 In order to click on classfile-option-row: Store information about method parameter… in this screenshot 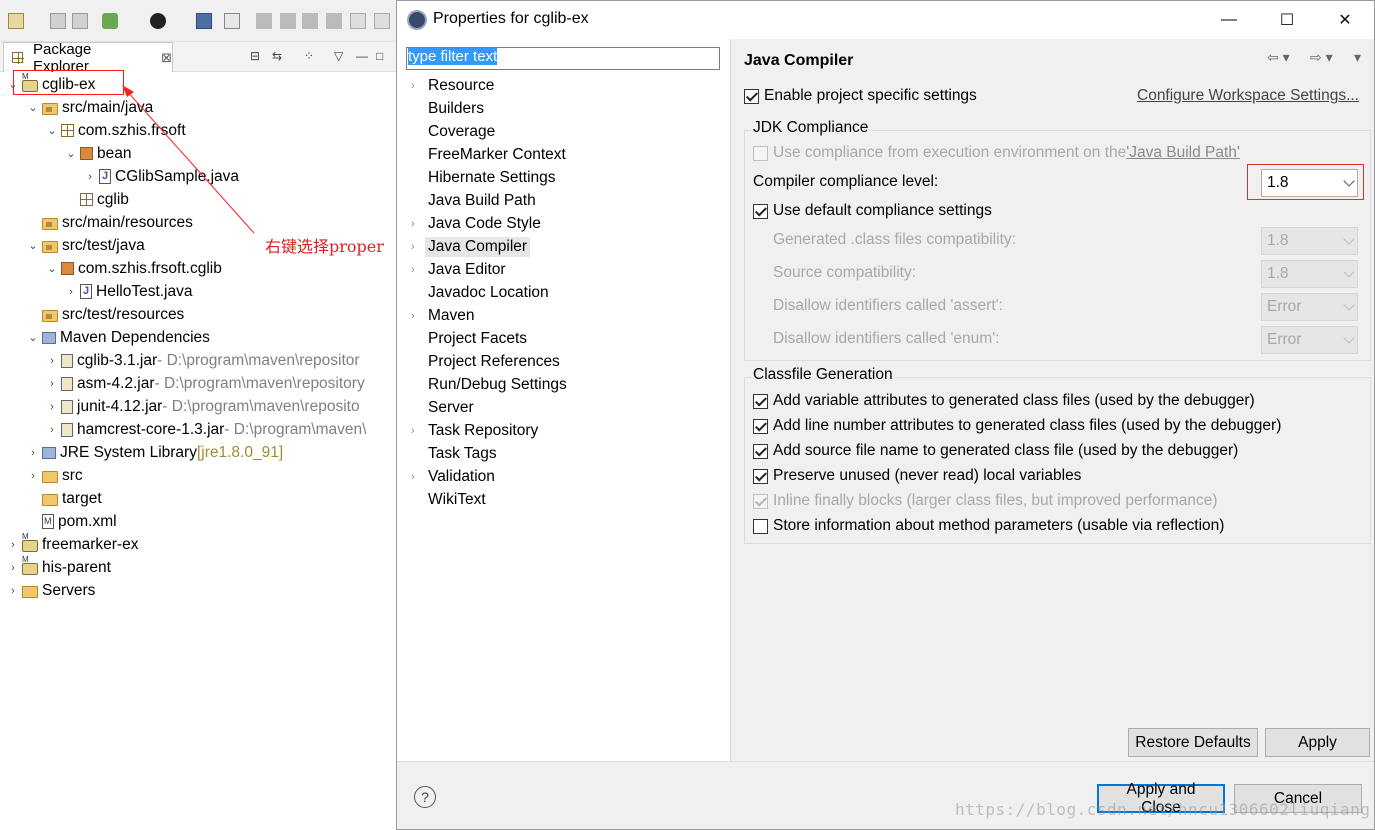, I will do `click(988, 526)`.